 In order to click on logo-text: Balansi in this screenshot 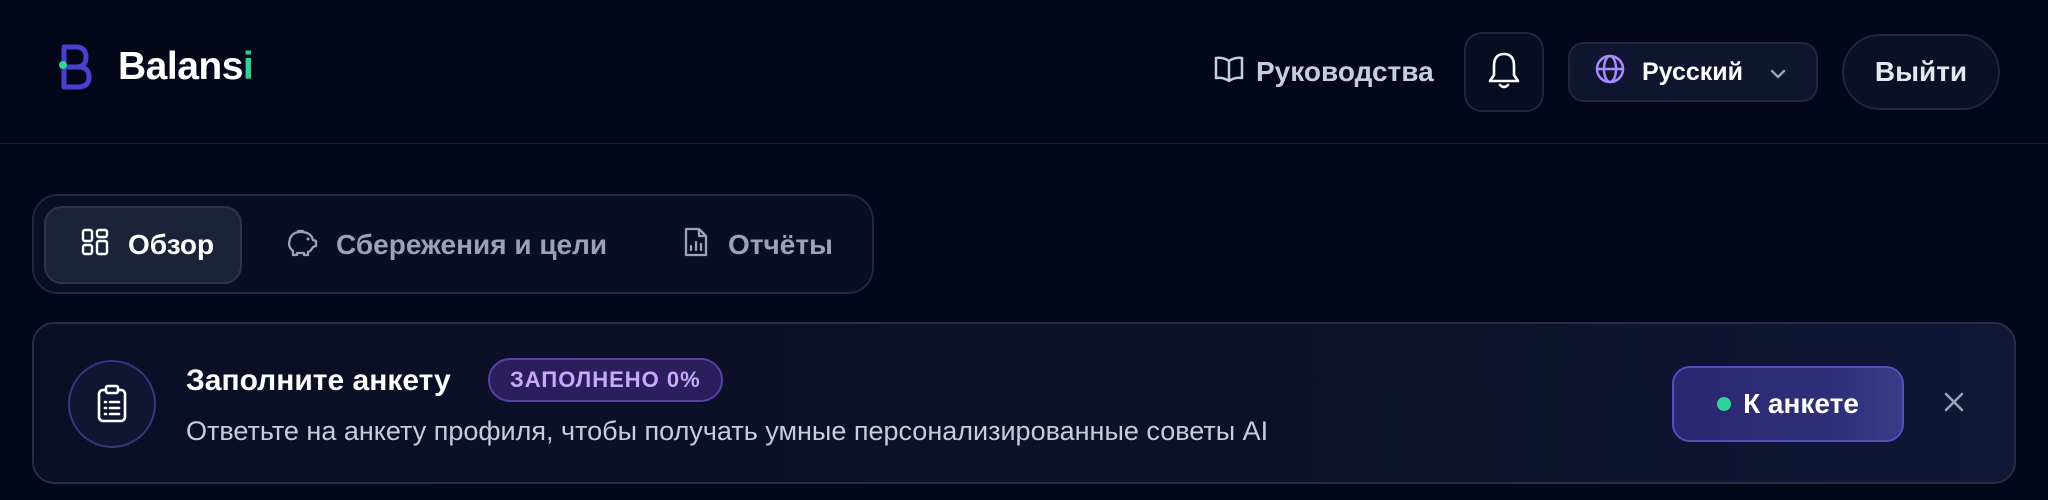, I will do `click(186, 67)`.